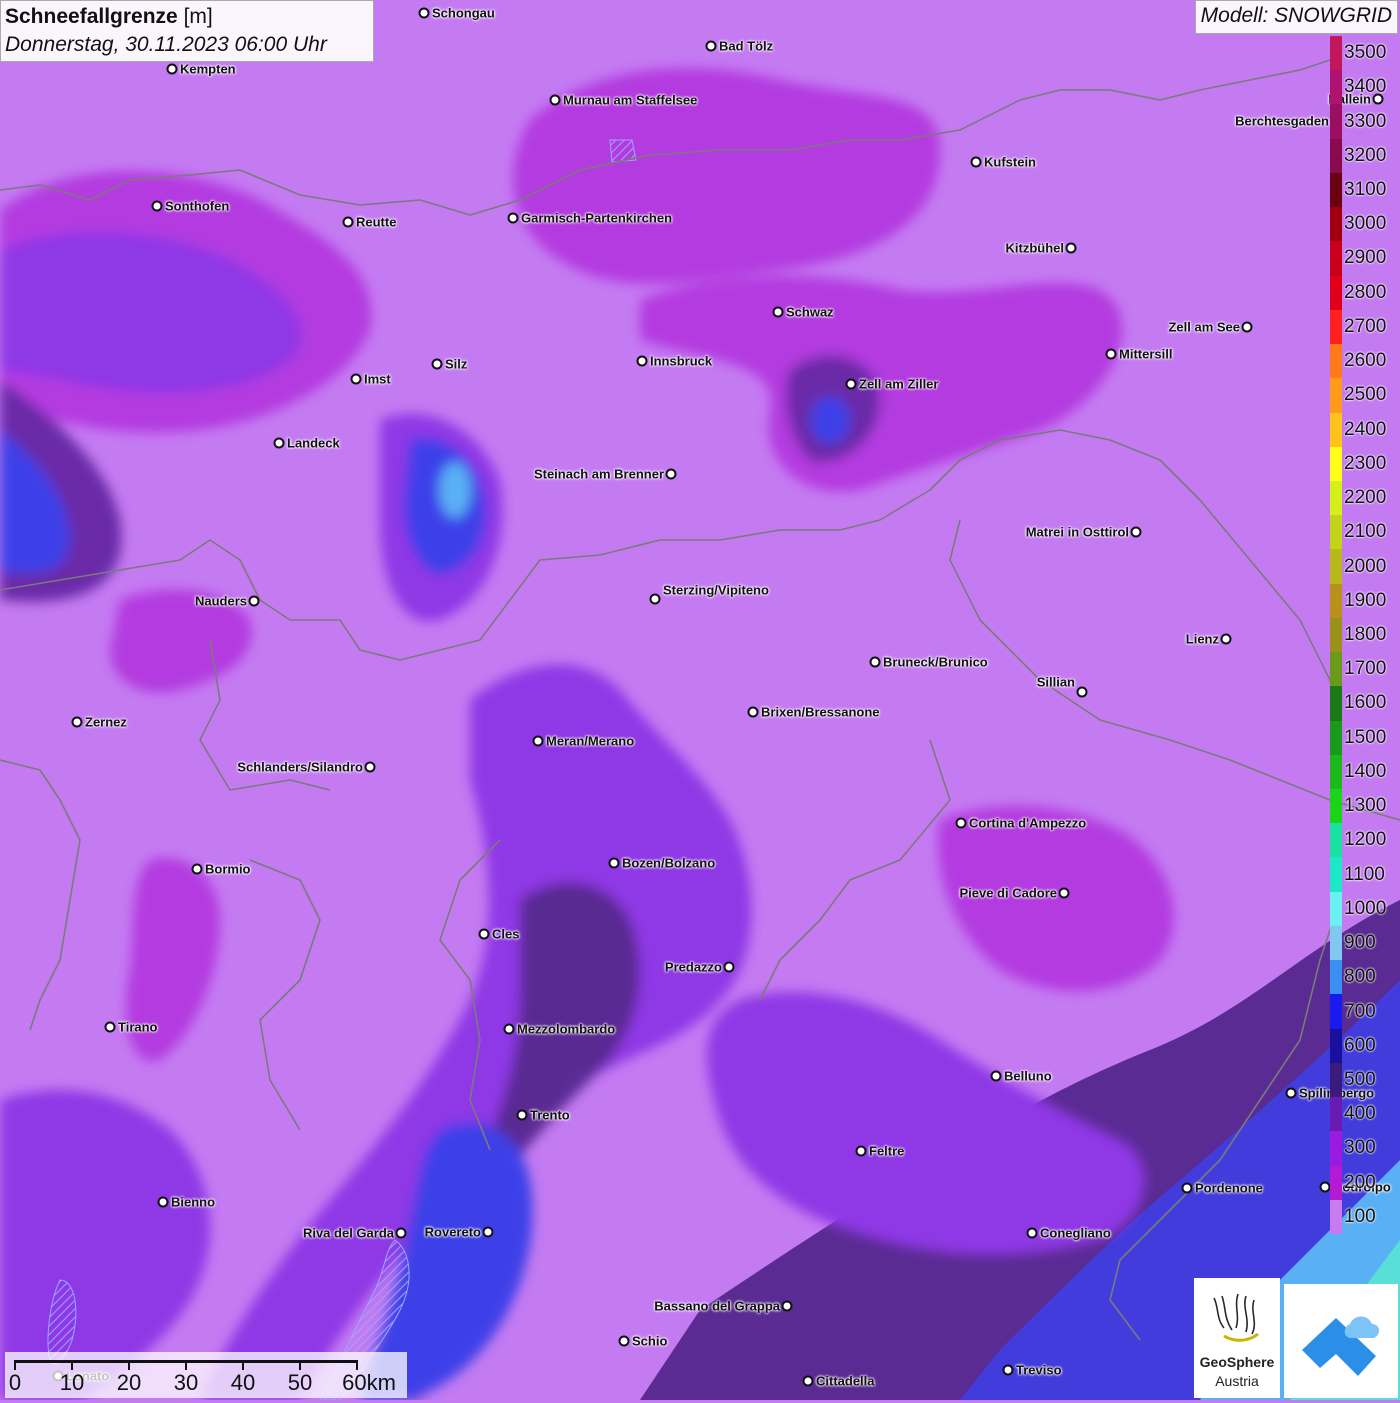  Describe the element at coordinates (208, 69) in the screenshot. I see `city-label: Kempten` at that location.